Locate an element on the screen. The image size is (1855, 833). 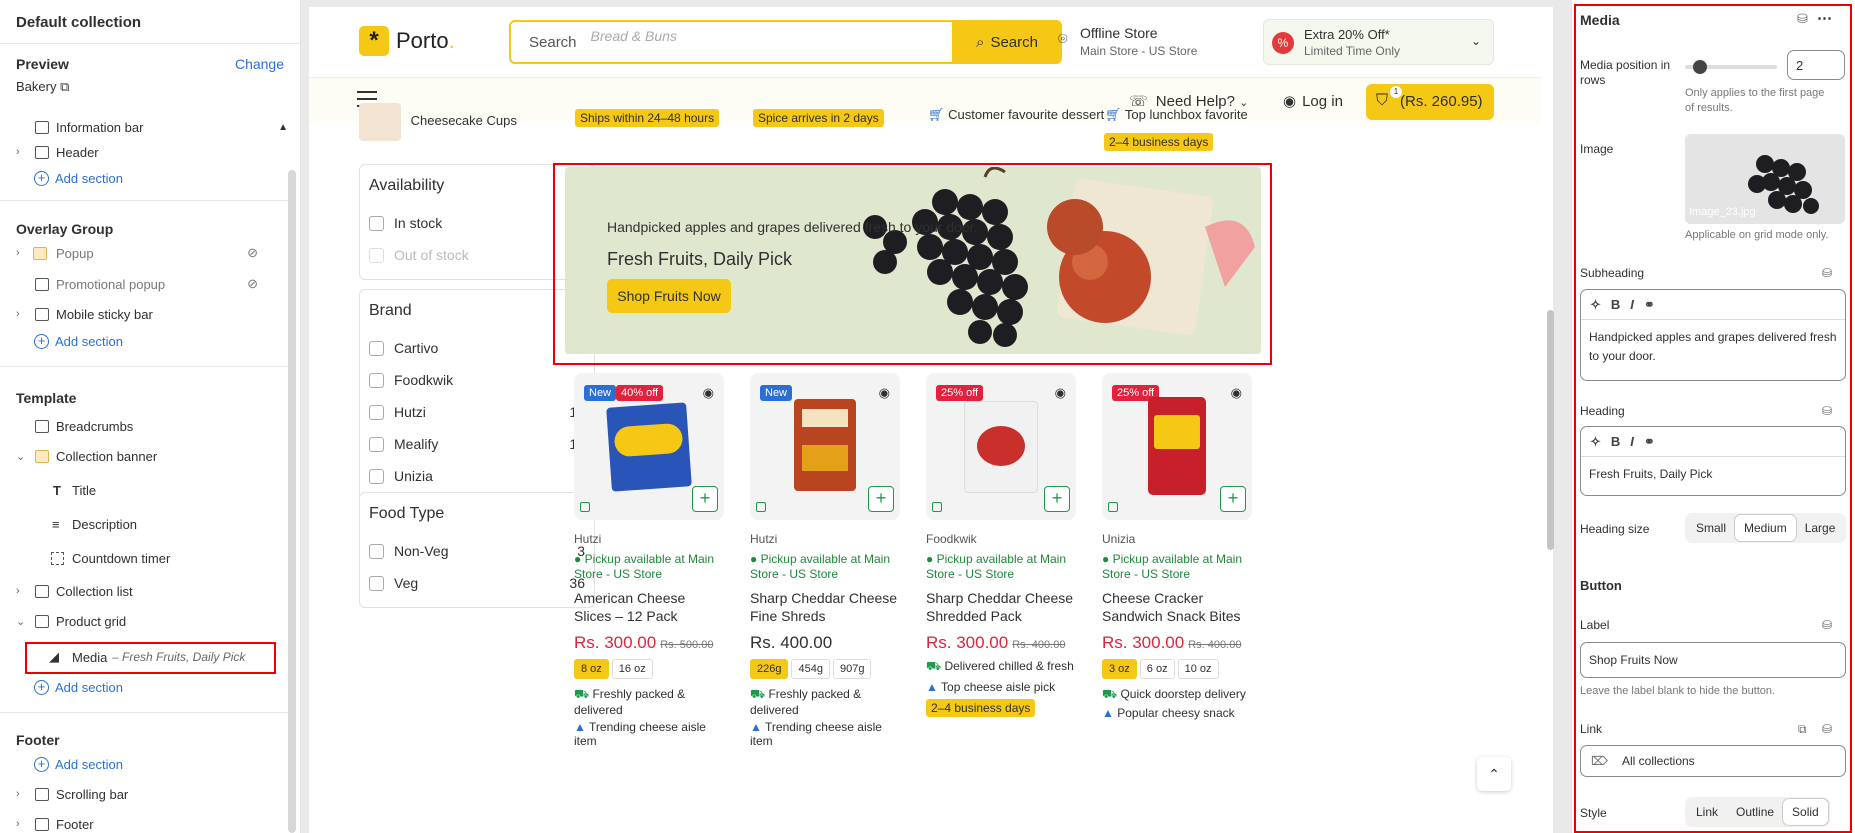
sidebar-item-description: ≡ Description is located at coordinates (145, 524).